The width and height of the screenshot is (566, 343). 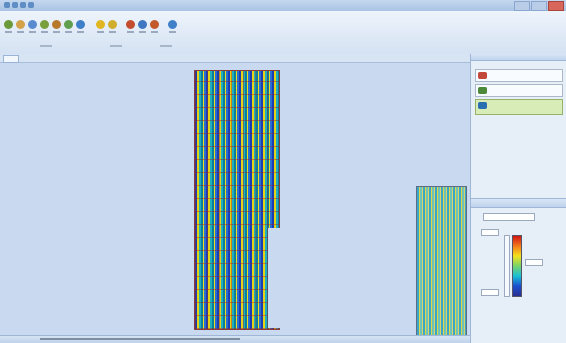 I want to click on overview-map, so click(x=441, y=261).